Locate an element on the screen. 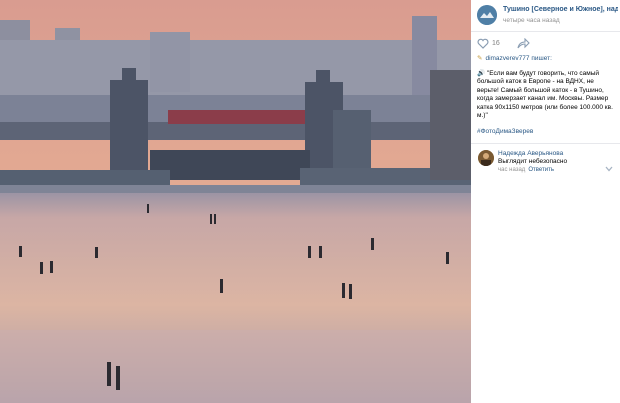  comment-time: час назад is located at coordinates (511, 170).